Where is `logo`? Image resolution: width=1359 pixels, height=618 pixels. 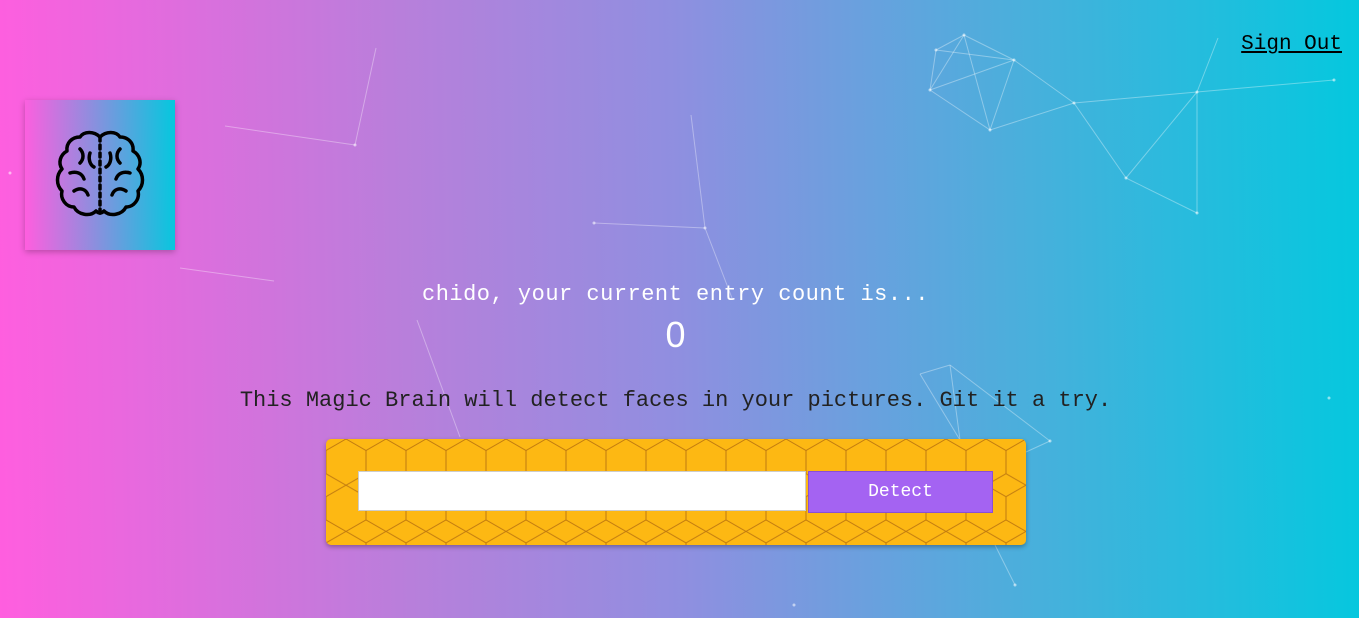 logo is located at coordinates (100, 175).